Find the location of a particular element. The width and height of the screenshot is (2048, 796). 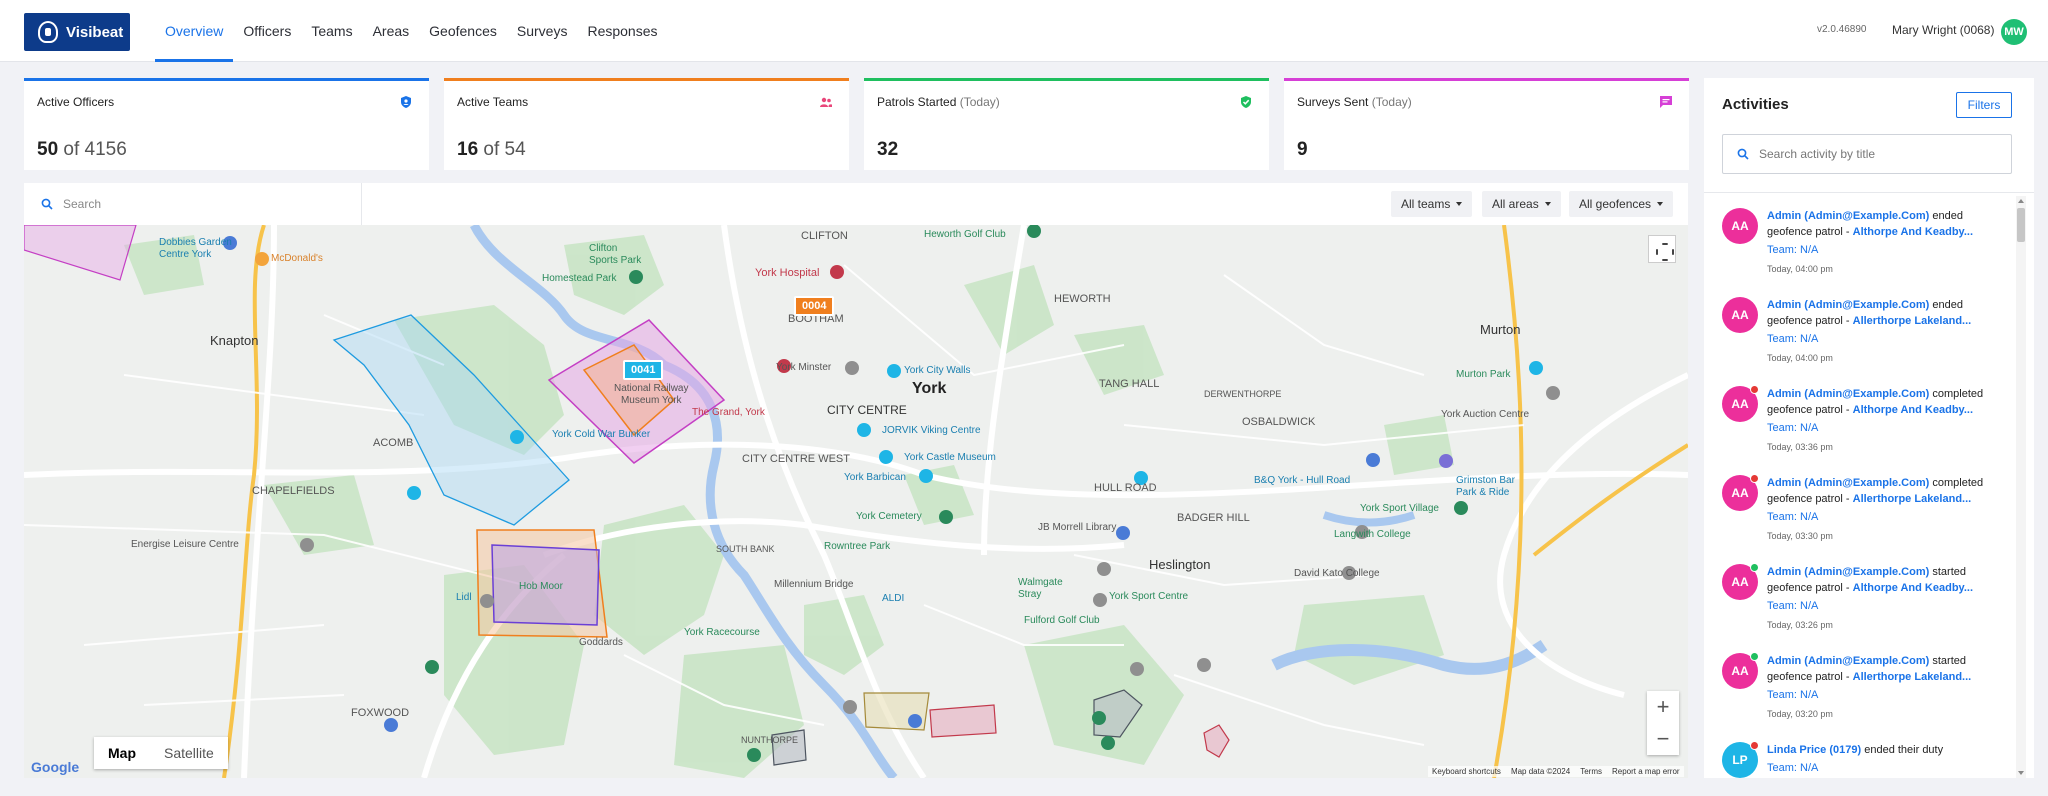

poi-label: Hob Moor is located at coordinates (541, 586).